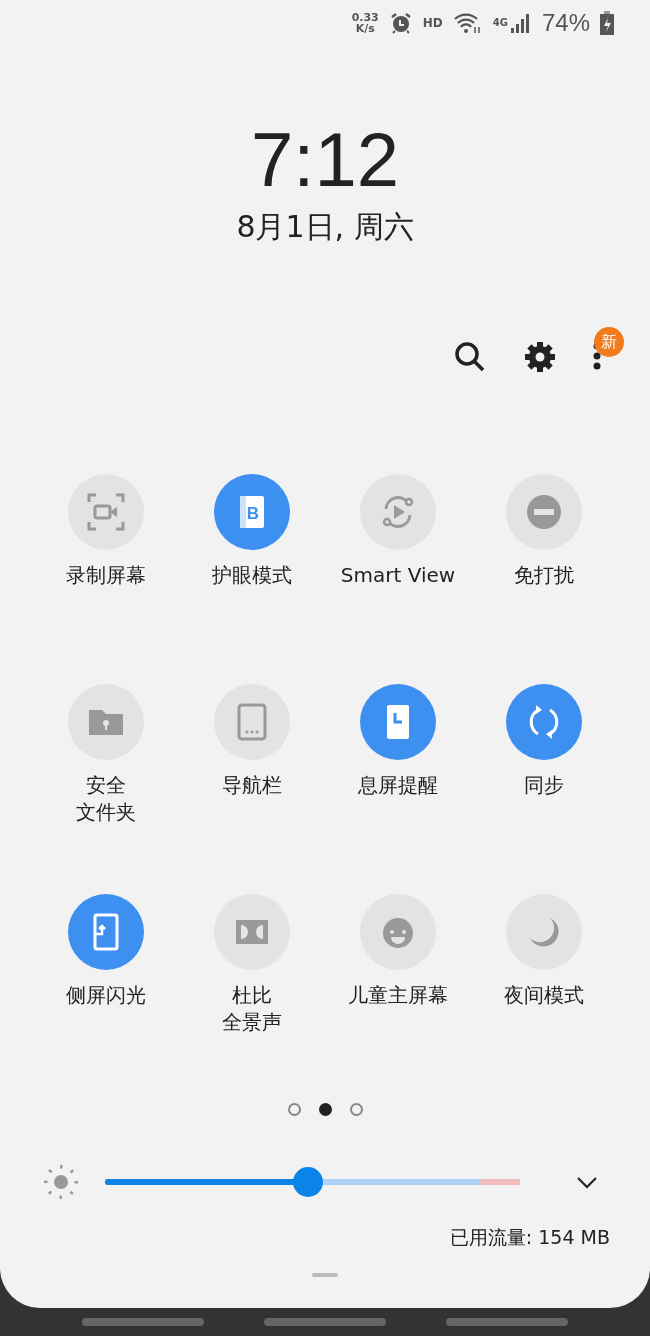  What do you see at coordinates (106, 785) in the screenshot?
I see `tile-label: 安全` at bounding box center [106, 785].